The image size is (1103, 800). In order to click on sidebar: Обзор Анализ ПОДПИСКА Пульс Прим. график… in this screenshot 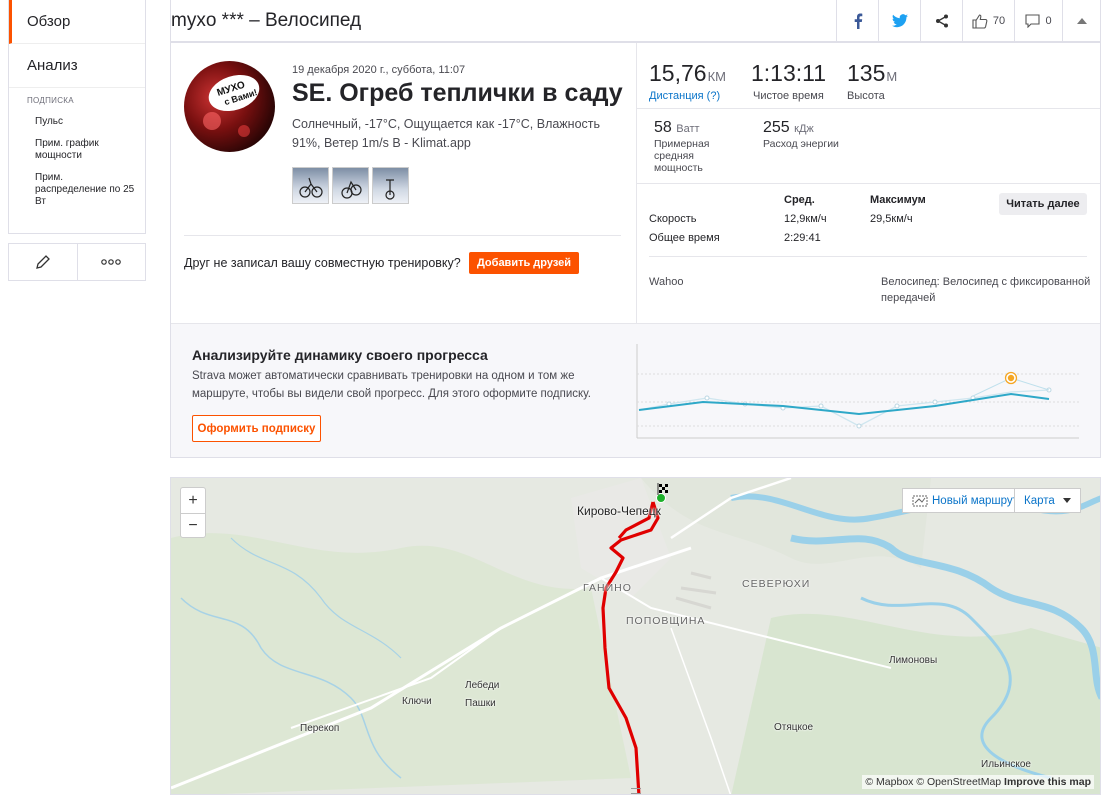, I will do `click(77, 117)`.